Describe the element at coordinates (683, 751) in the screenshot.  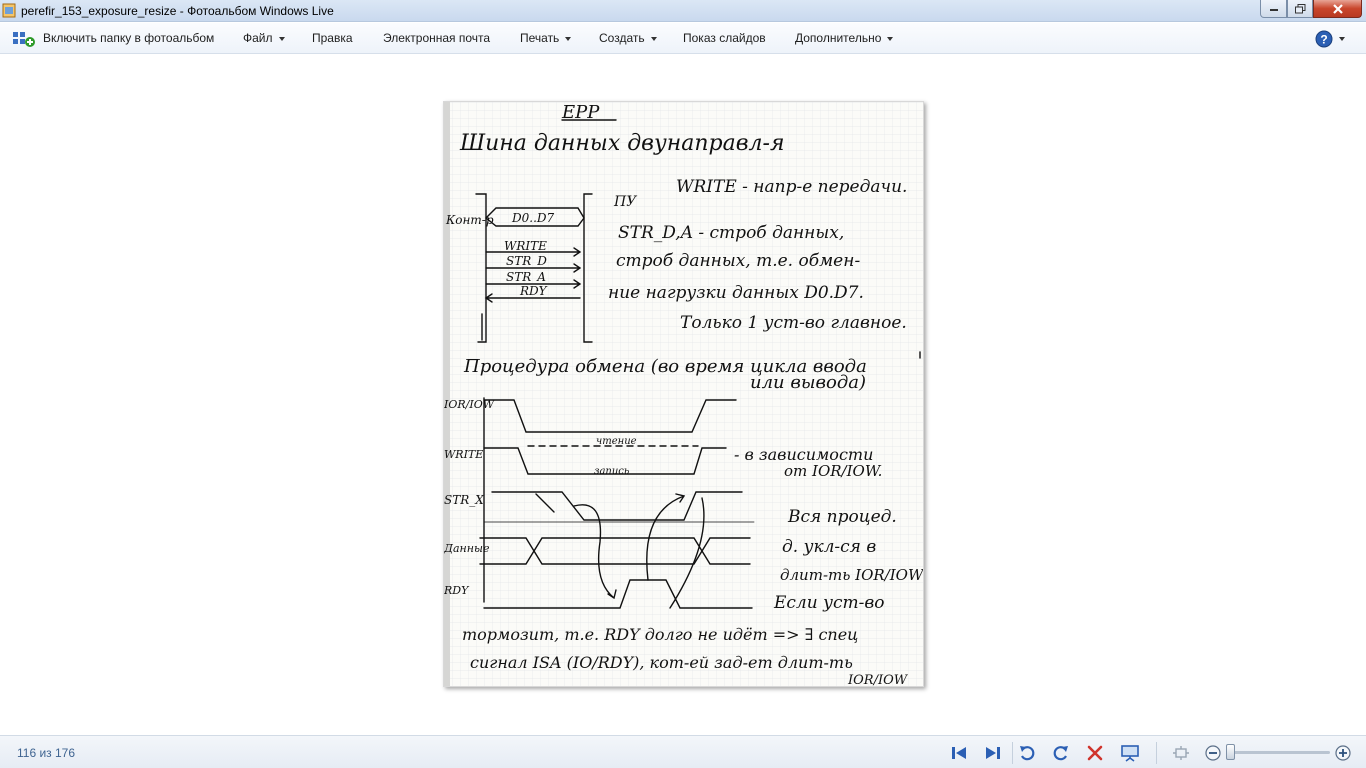
I see `bottom-toolbar: 116 из 176` at that location.